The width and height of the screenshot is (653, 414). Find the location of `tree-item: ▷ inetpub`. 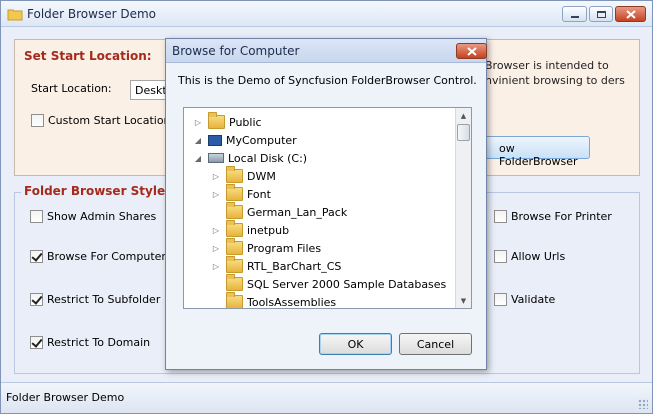

tree-item: ▷ inetpub is located at coordinates (250, 229).